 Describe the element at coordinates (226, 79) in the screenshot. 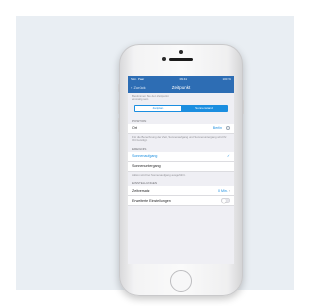

I see `battery-label: 100 %` at that location.